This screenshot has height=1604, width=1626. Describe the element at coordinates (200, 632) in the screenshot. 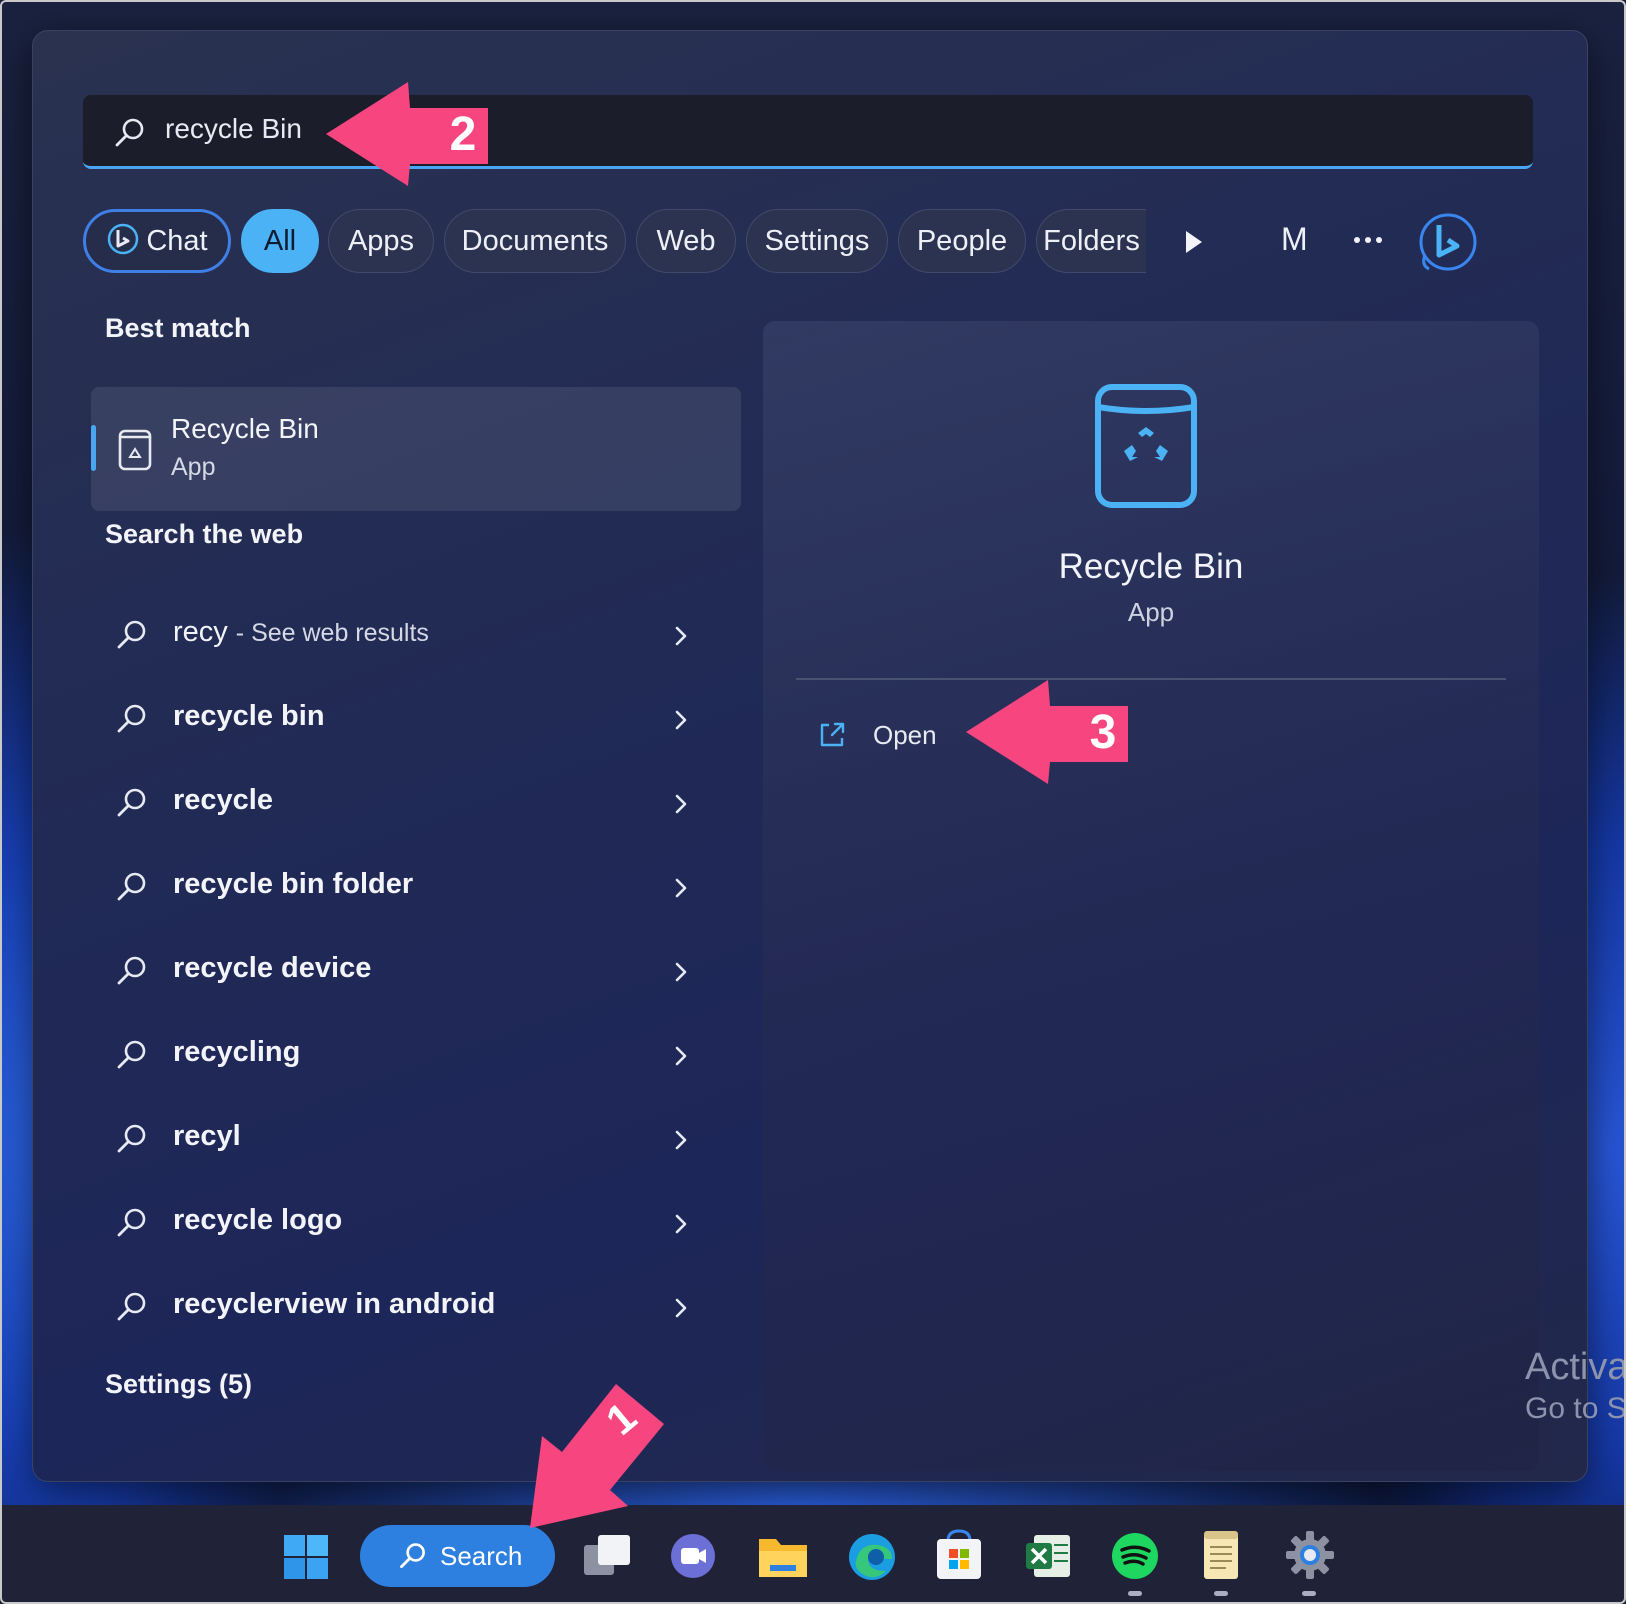

I see `web-result-label: recy` at that location.